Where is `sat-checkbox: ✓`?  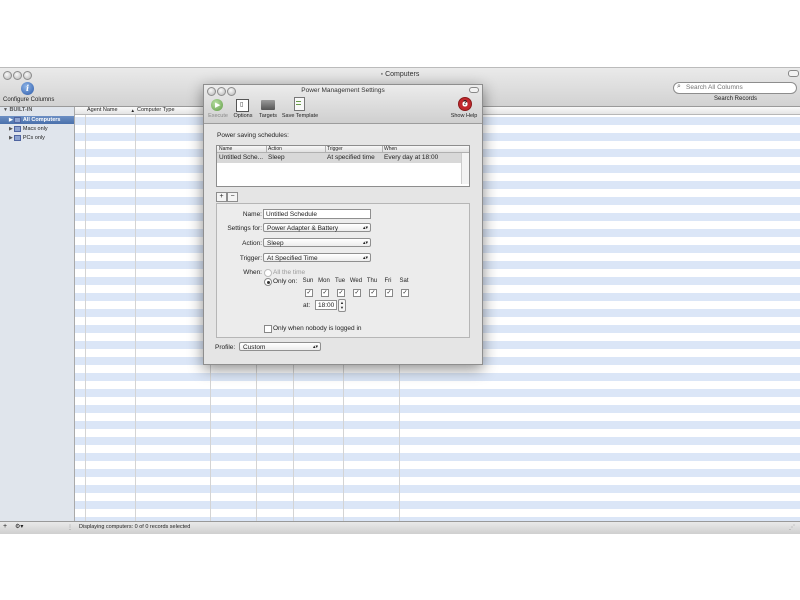
sat-checkbox: ✓ is located at coordinates (405, 293).